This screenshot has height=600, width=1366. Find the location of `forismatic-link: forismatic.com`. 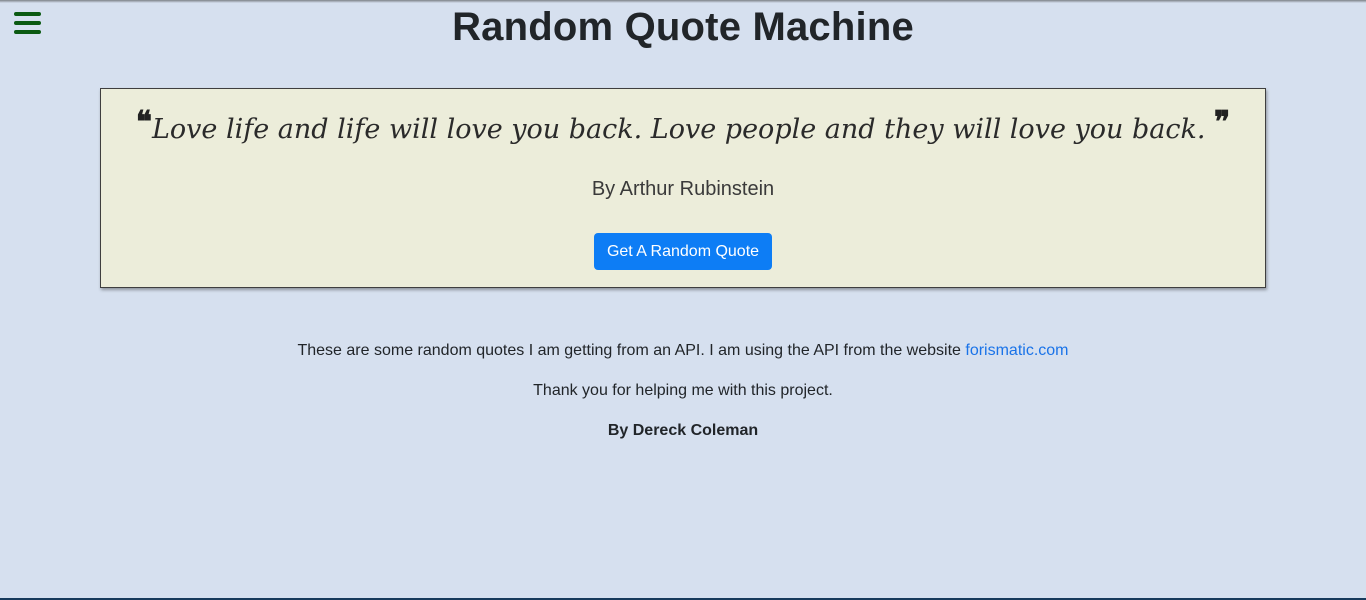

forismatic-link: forismatic.com is located at coordinates (1016, 350).